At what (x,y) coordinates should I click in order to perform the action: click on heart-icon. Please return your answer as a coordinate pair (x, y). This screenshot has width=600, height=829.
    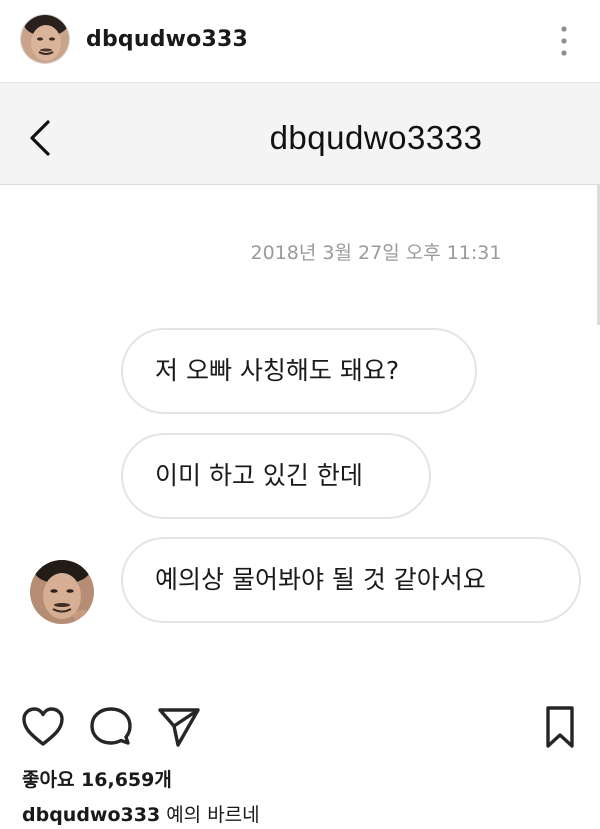
    Looking at the image, I should click on (43, 727).